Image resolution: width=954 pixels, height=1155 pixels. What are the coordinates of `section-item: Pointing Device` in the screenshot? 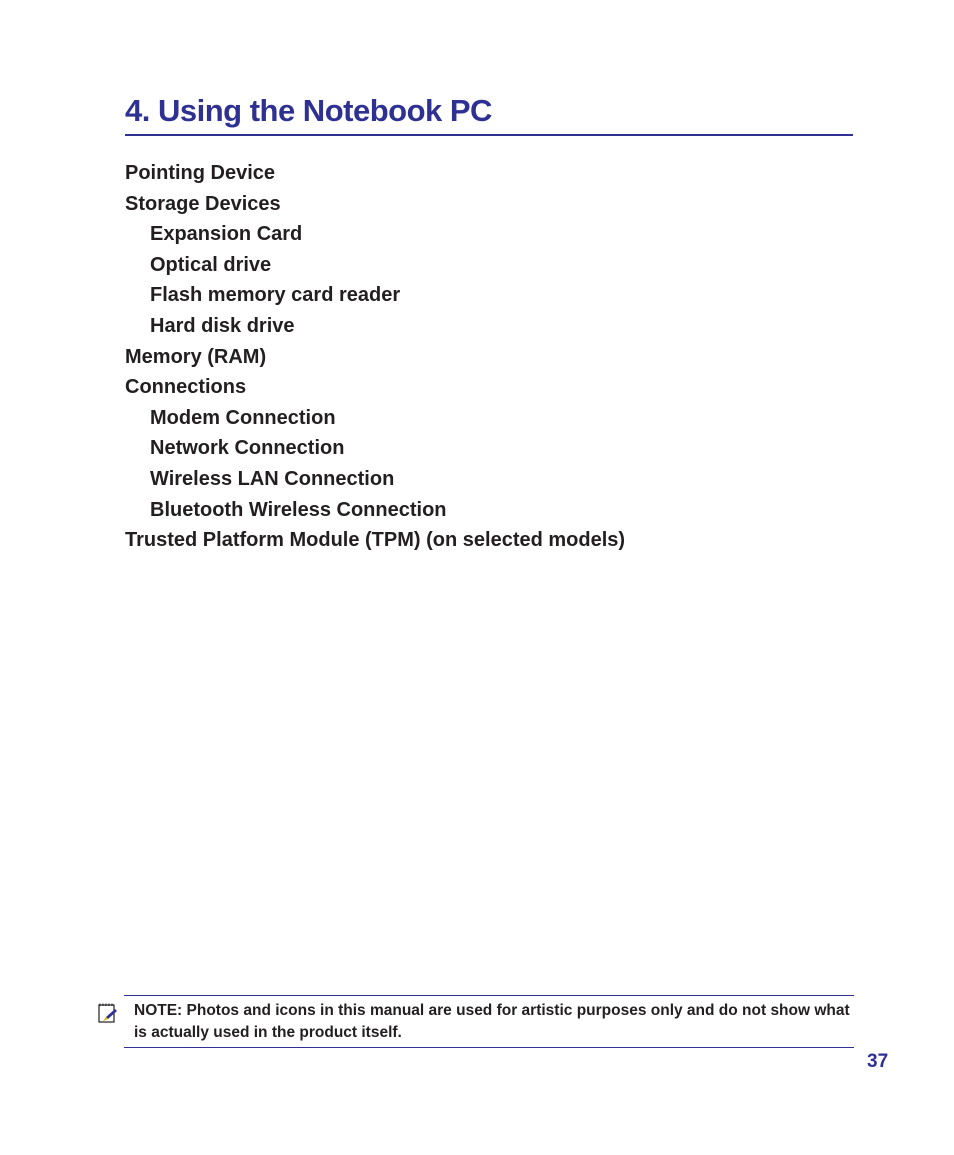 It's located at (200, 173).